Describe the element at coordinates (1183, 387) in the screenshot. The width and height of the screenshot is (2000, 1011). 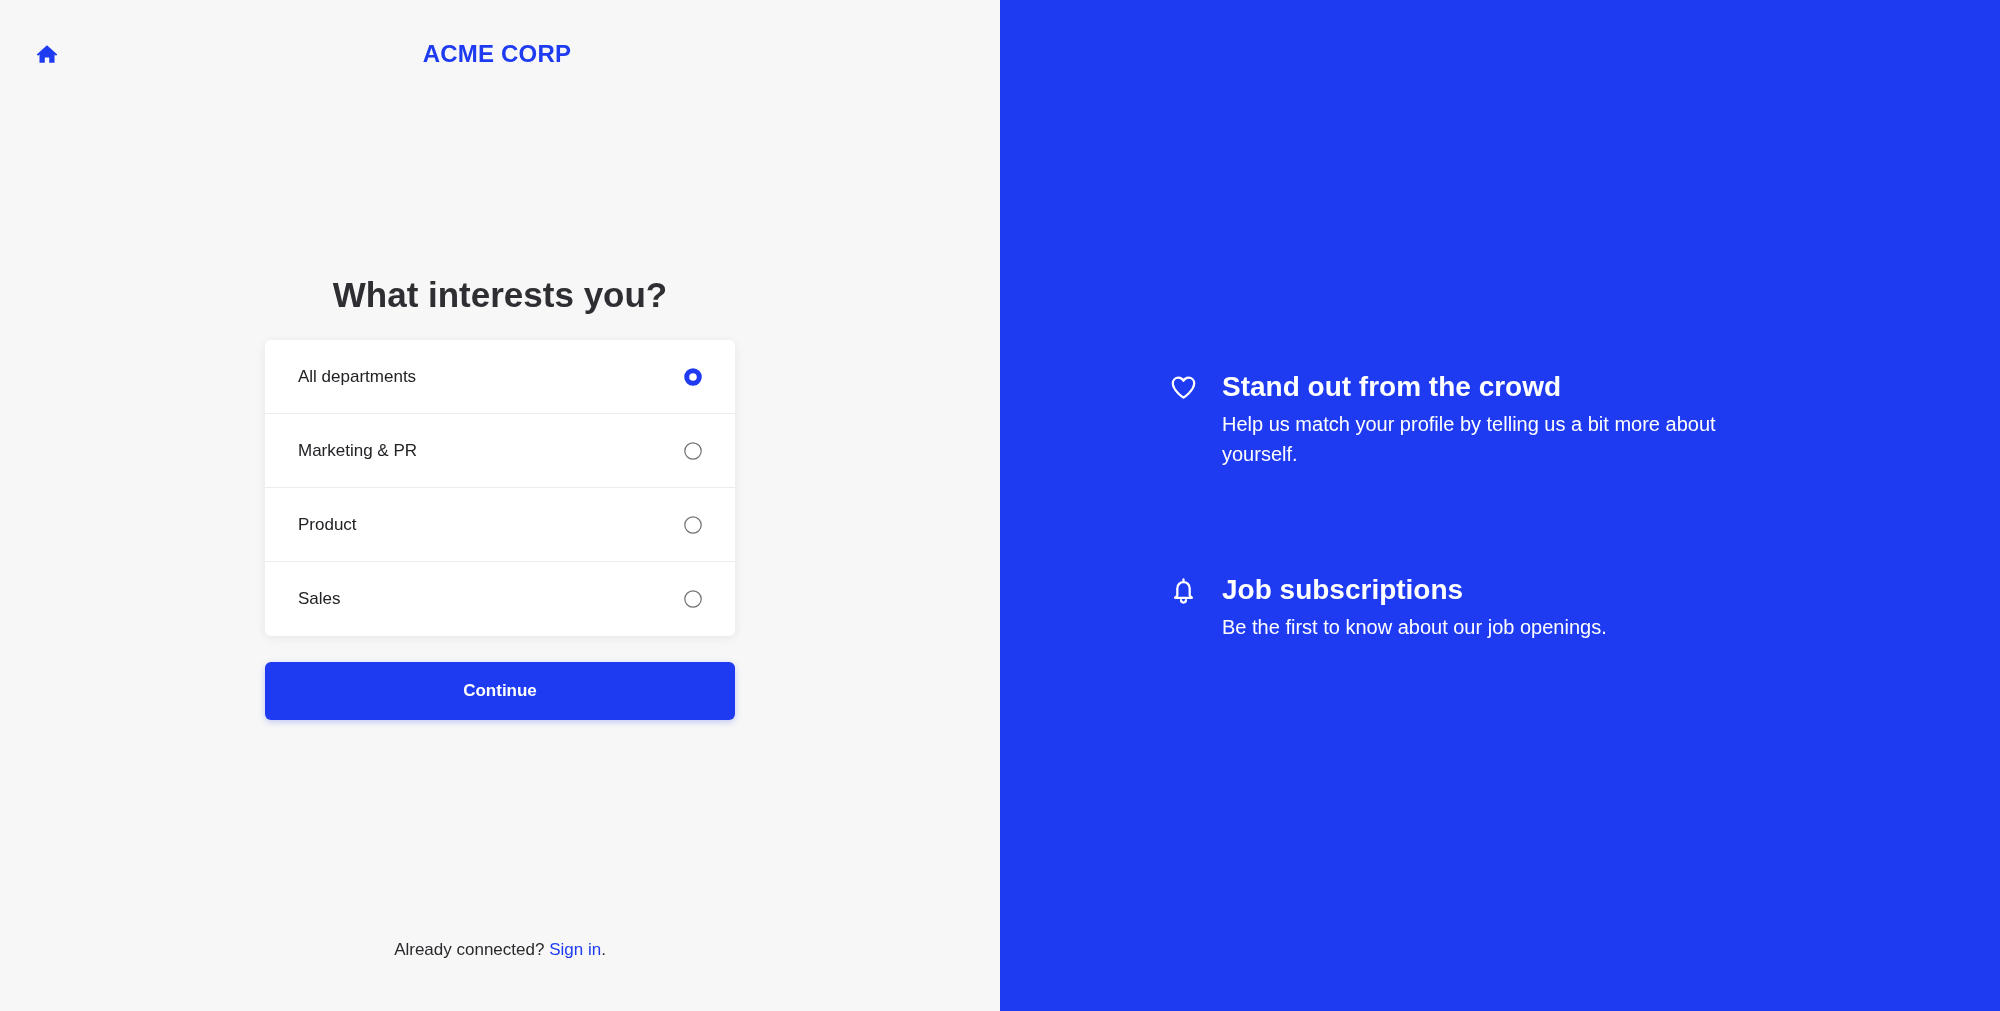
I see `heart-icon` at that location.